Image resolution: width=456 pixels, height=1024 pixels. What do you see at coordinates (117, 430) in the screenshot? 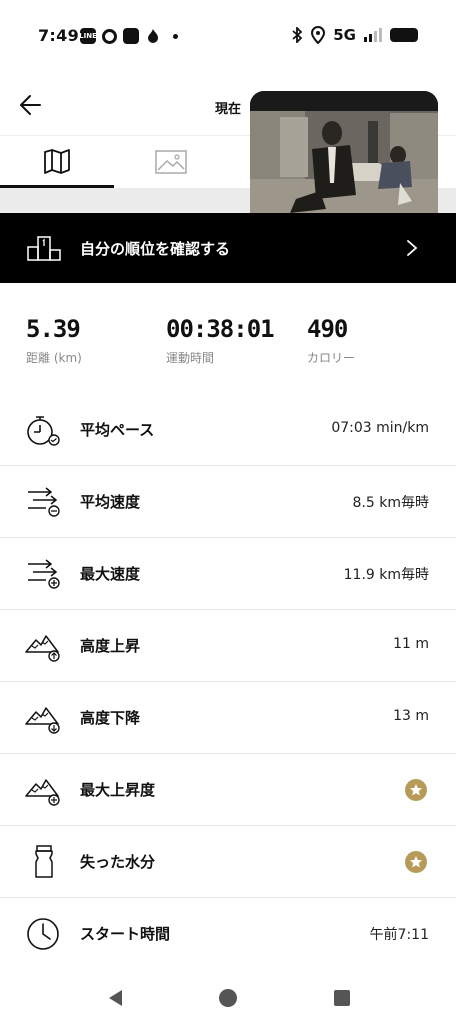
I see `metric-label: 平均ペース` at bounding box center [117, 430].